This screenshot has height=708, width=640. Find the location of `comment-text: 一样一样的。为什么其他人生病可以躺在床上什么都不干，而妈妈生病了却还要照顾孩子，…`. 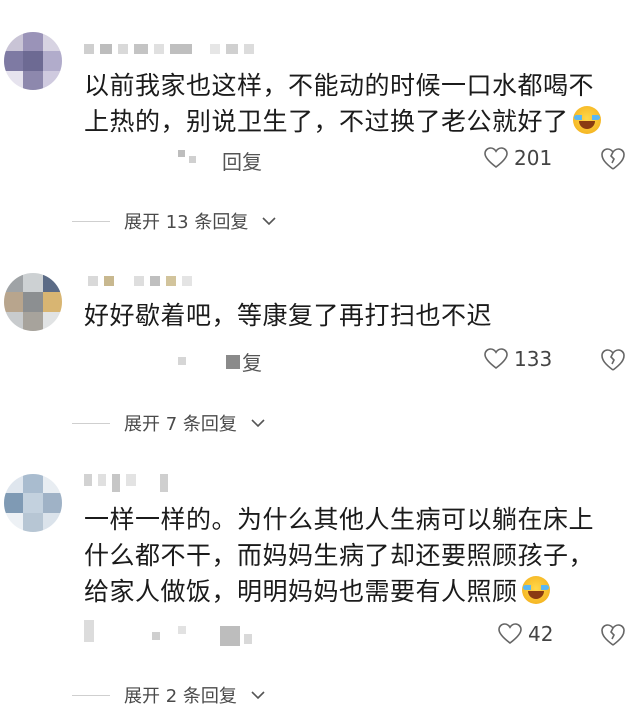

comment-text: 一样一样的。为什么其他人生病可以躺在床上什么都不干，而妈妈生病了却还要照顾孩子，… is located at coordinates (339, 556).